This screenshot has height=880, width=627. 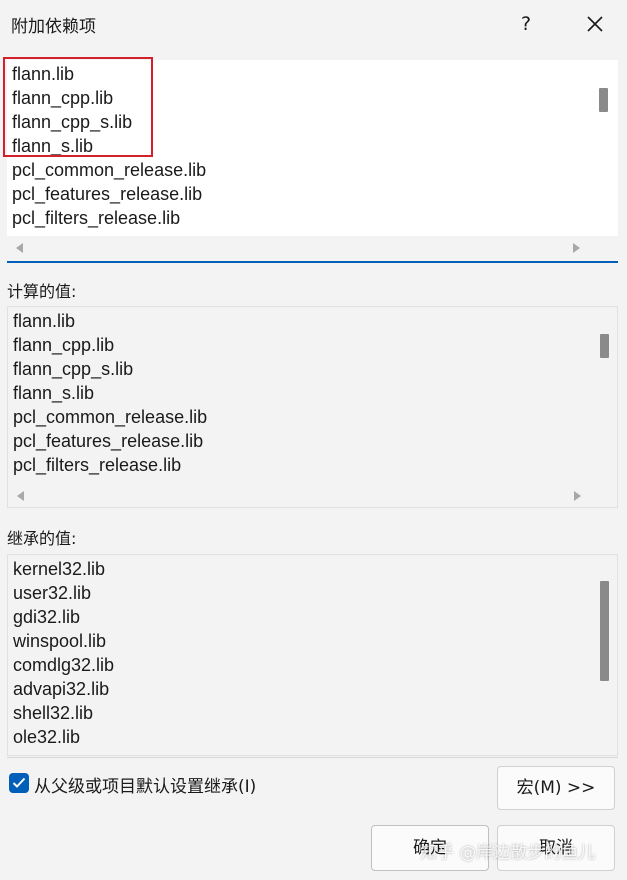 I want to click on inherited-values-label: 继承的值:, so click(x=42, y=538).